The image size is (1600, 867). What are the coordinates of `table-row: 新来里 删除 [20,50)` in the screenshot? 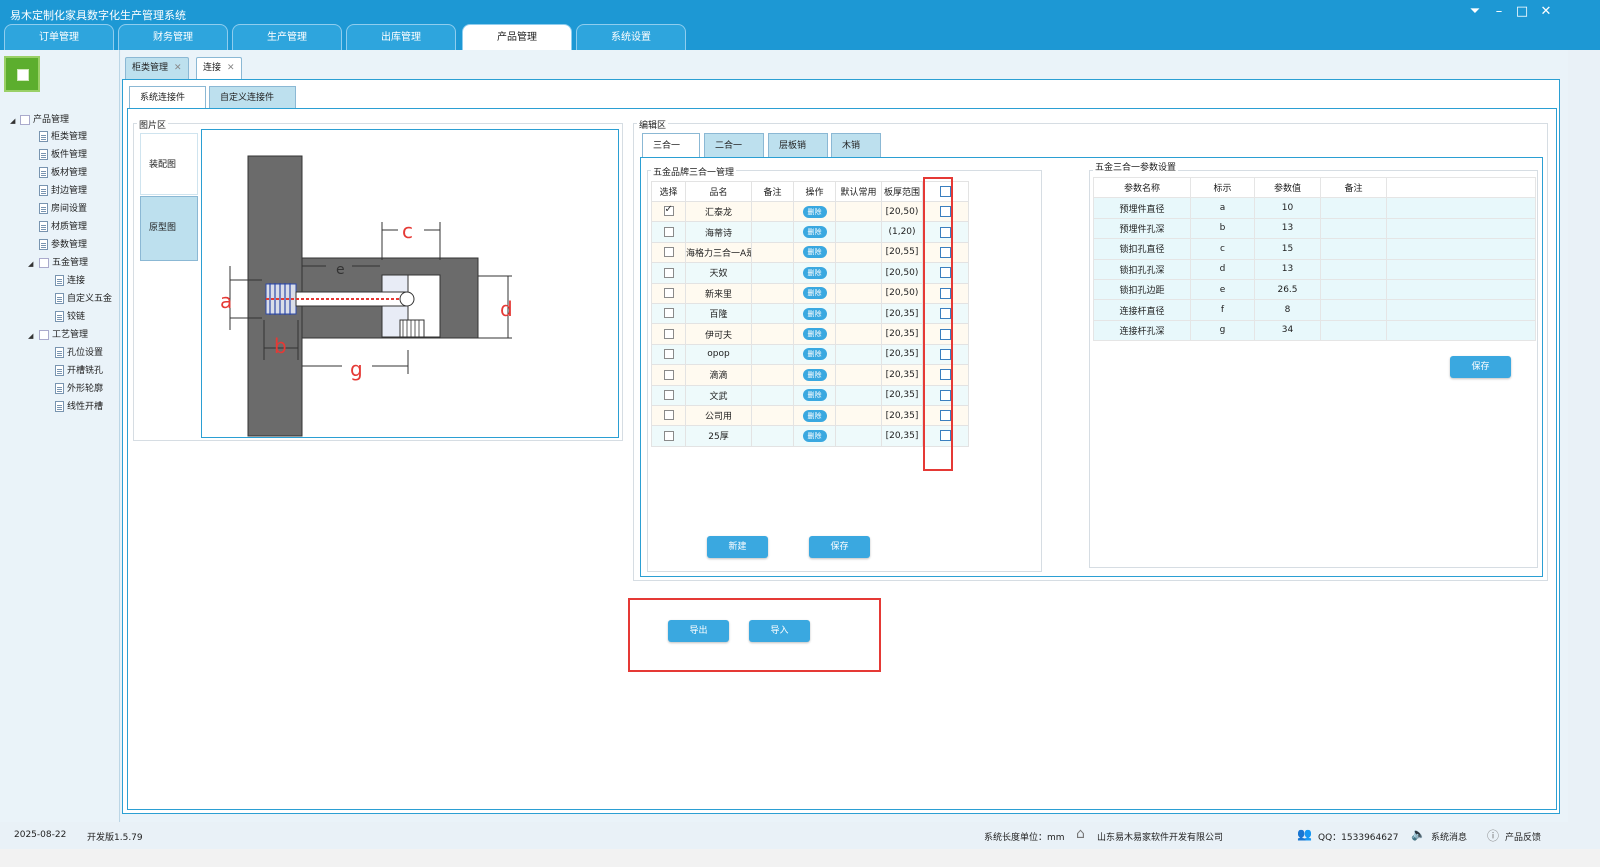 It's located at (810, 293).